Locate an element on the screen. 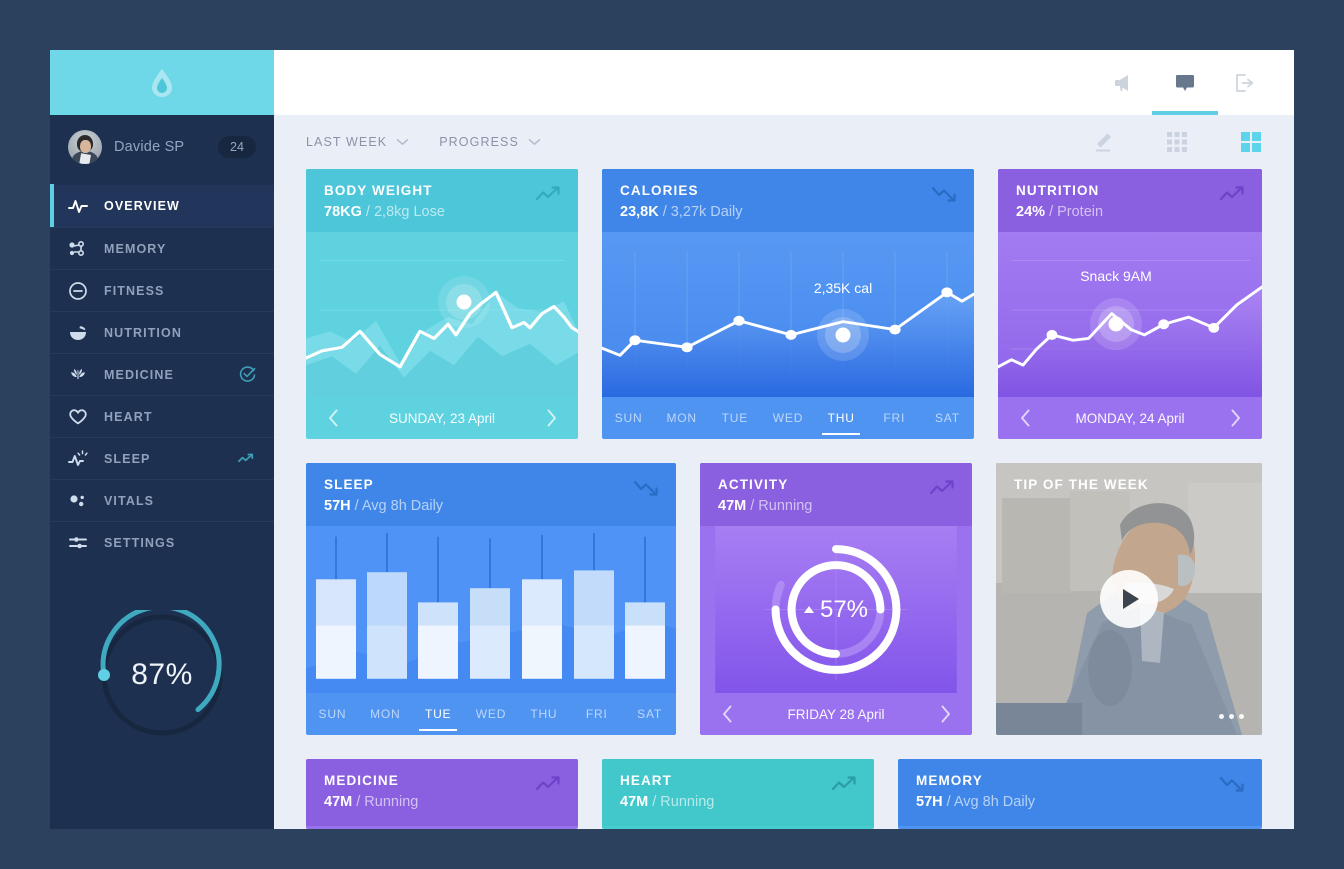 The height and width of the screenshot is (869, 1344). nutrition-point-label: Snack 9AM is located at coordinates (1116, 276).